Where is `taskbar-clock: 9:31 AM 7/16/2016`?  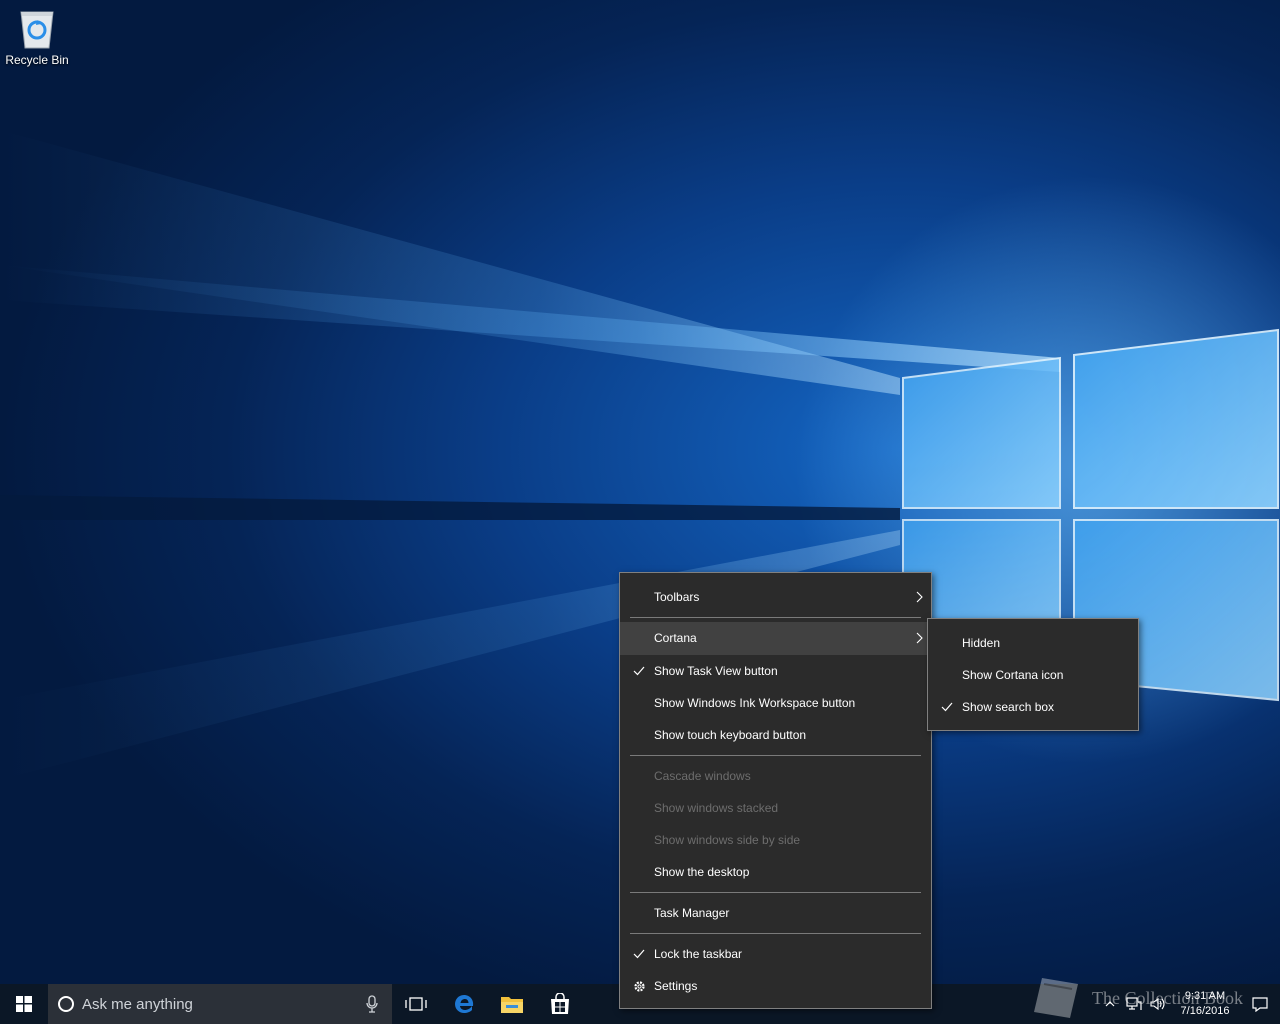 taskbar-clock: 9:31 AM 7/16/2016 is located at coordinates (1205, 1004).